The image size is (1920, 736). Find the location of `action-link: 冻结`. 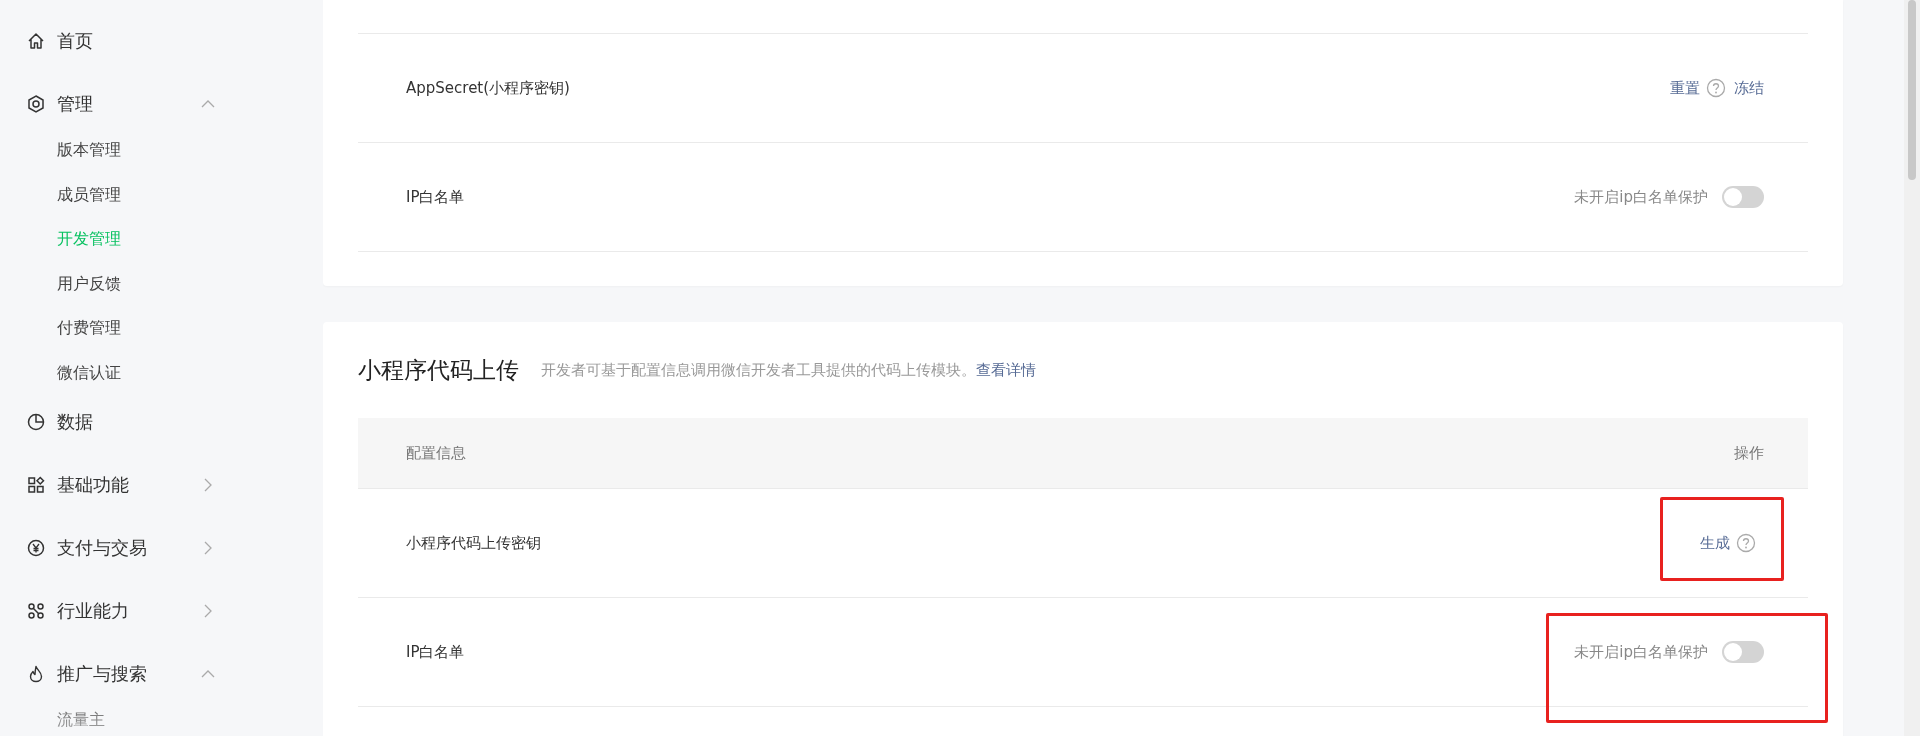

action-link: 冻结 is located at coordinates (1749, 88).